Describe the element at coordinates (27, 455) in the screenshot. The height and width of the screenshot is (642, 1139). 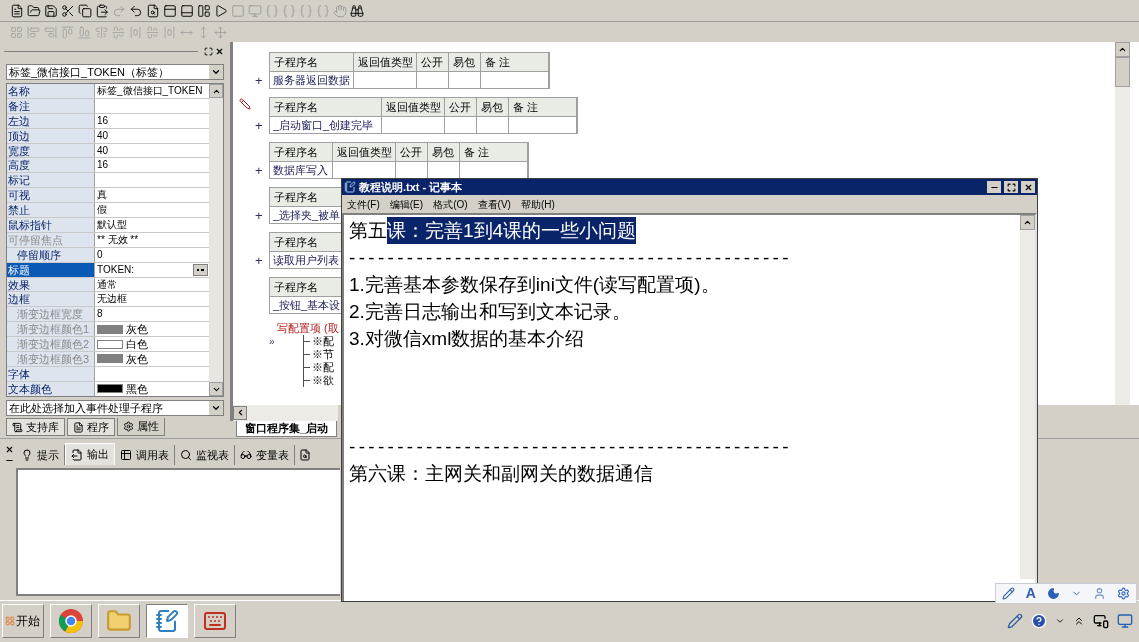
I see `bulb-icon` at that location.